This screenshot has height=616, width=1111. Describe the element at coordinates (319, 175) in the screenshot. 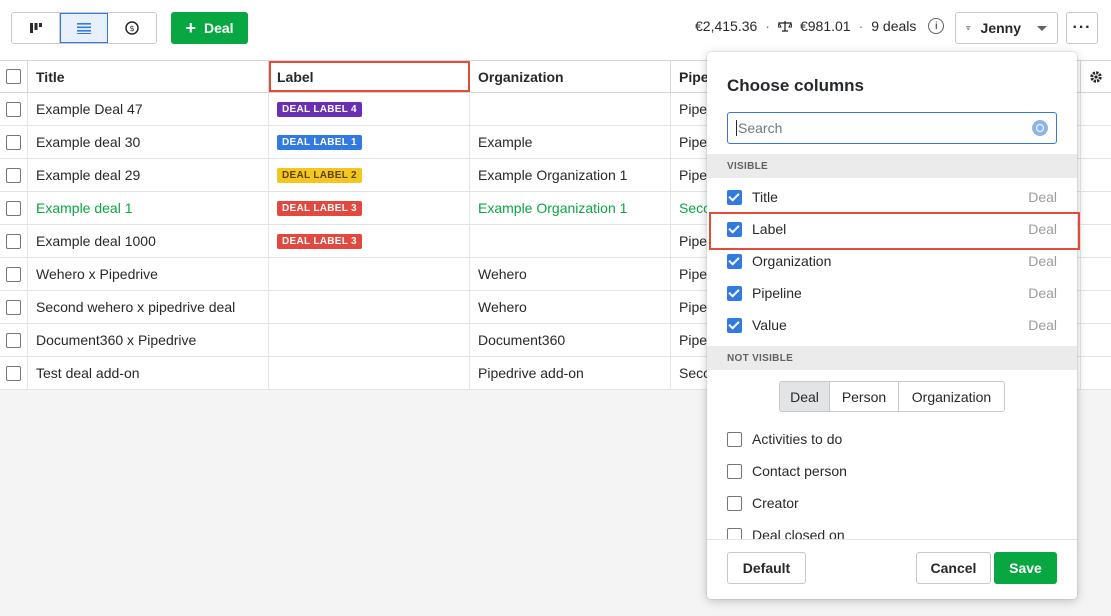

I see `deal-label-badge: DEAL LABEL 2` at that location.